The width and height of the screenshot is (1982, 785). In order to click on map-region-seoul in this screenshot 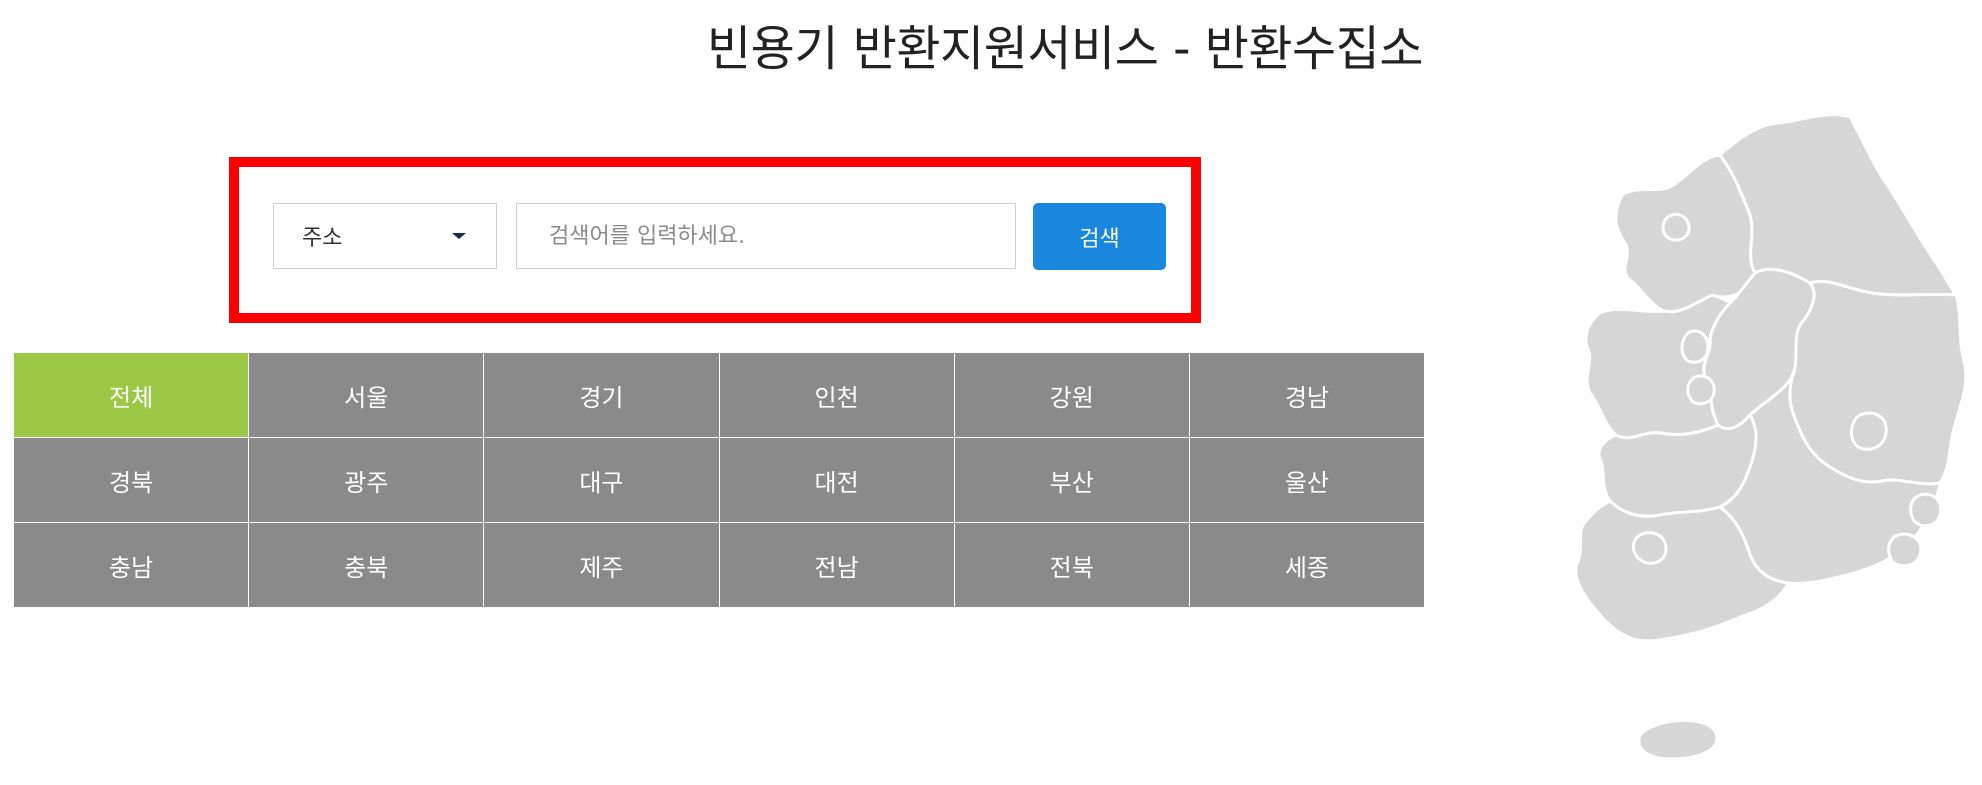, I will do `click(1676, 227)`.